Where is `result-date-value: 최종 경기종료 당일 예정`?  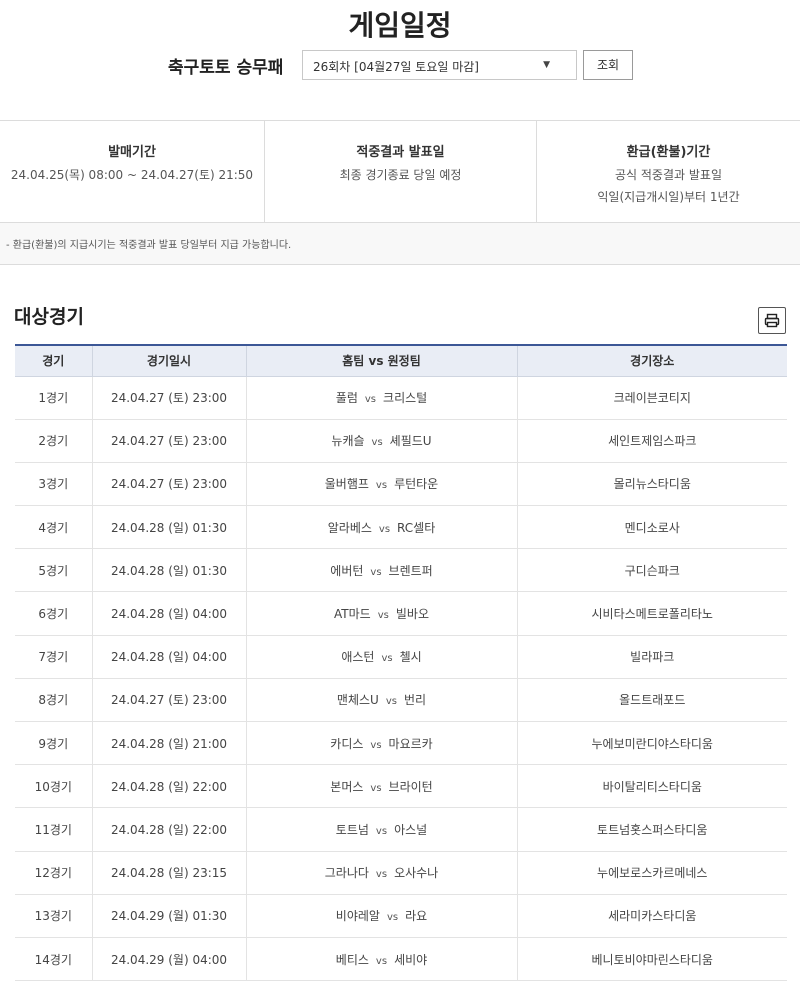 result-date-value: 최종 경기종료 당일 예정 is located at coordinates (400, 175).